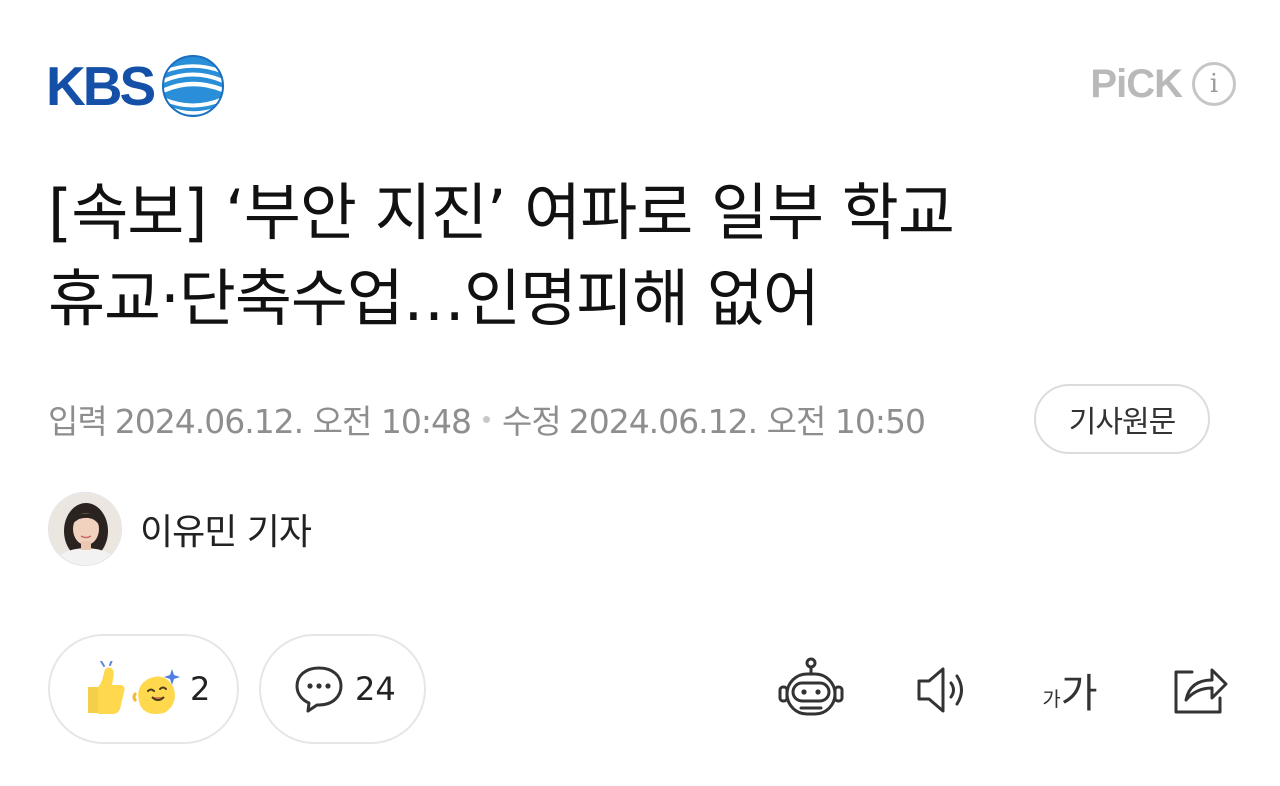 The height and width of the screenshot is (786, 1280). I want to click on font-size-button: 가가, so click(1070, 690).